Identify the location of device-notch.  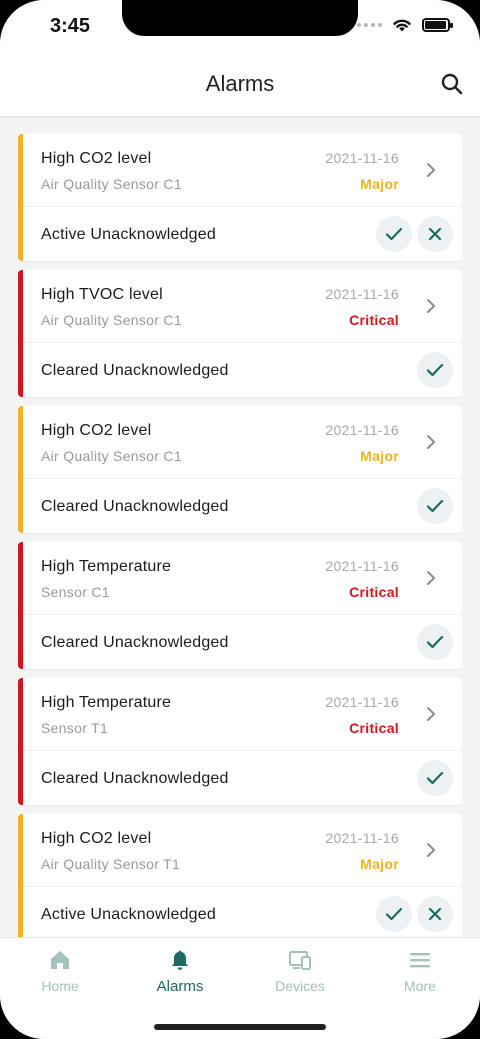
(240, 18).